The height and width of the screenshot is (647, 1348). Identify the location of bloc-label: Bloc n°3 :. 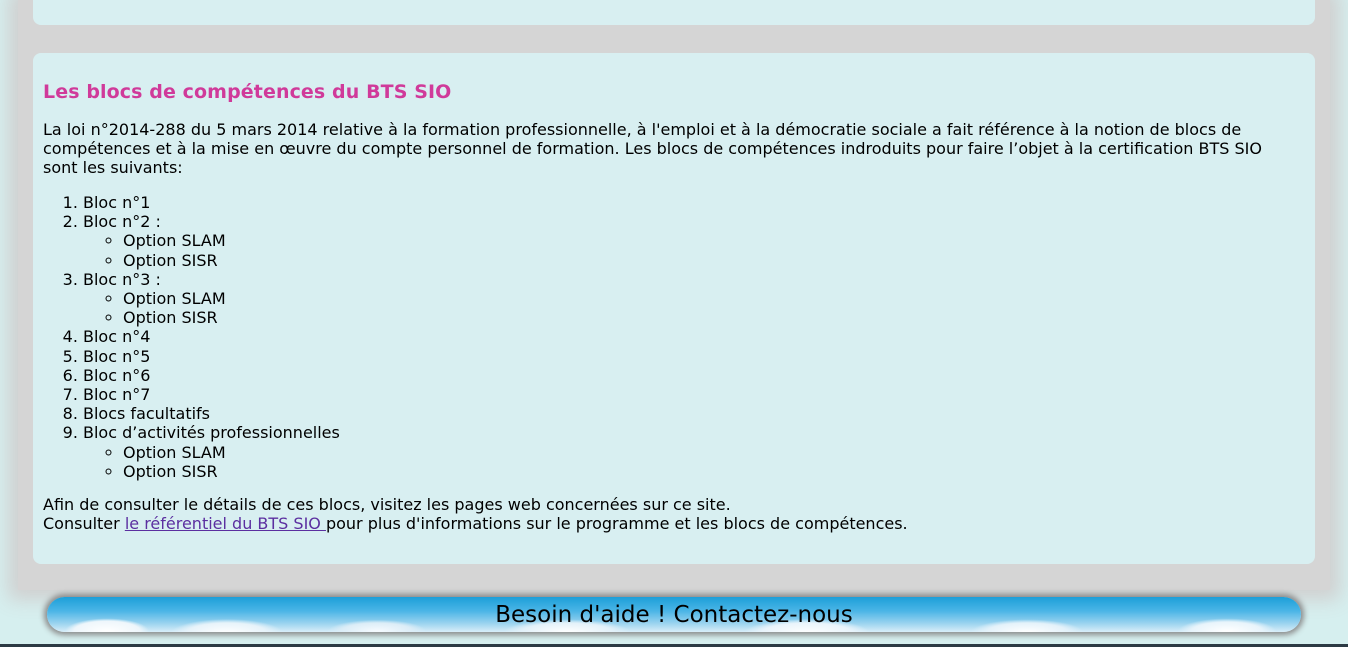
(122, 279).